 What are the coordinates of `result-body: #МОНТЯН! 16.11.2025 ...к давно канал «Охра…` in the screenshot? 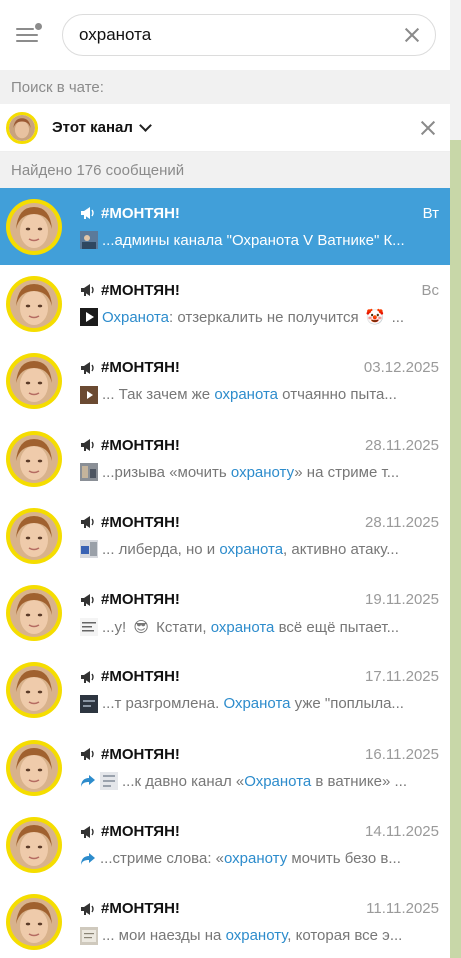 It's located at (265, 767).